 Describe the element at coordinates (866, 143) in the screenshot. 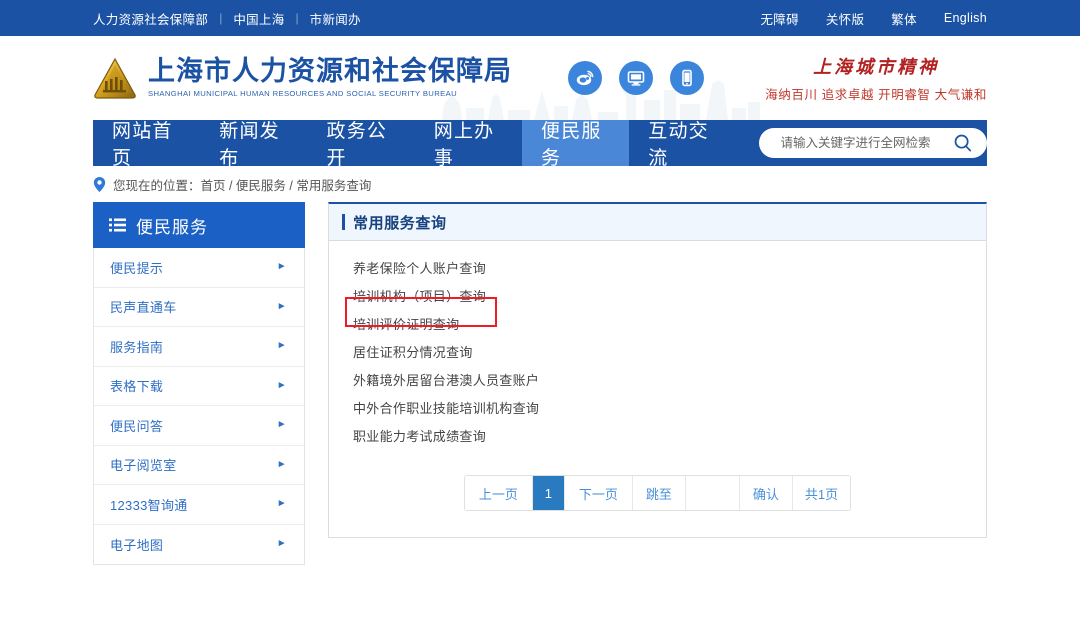

I see `search-input` at that location.